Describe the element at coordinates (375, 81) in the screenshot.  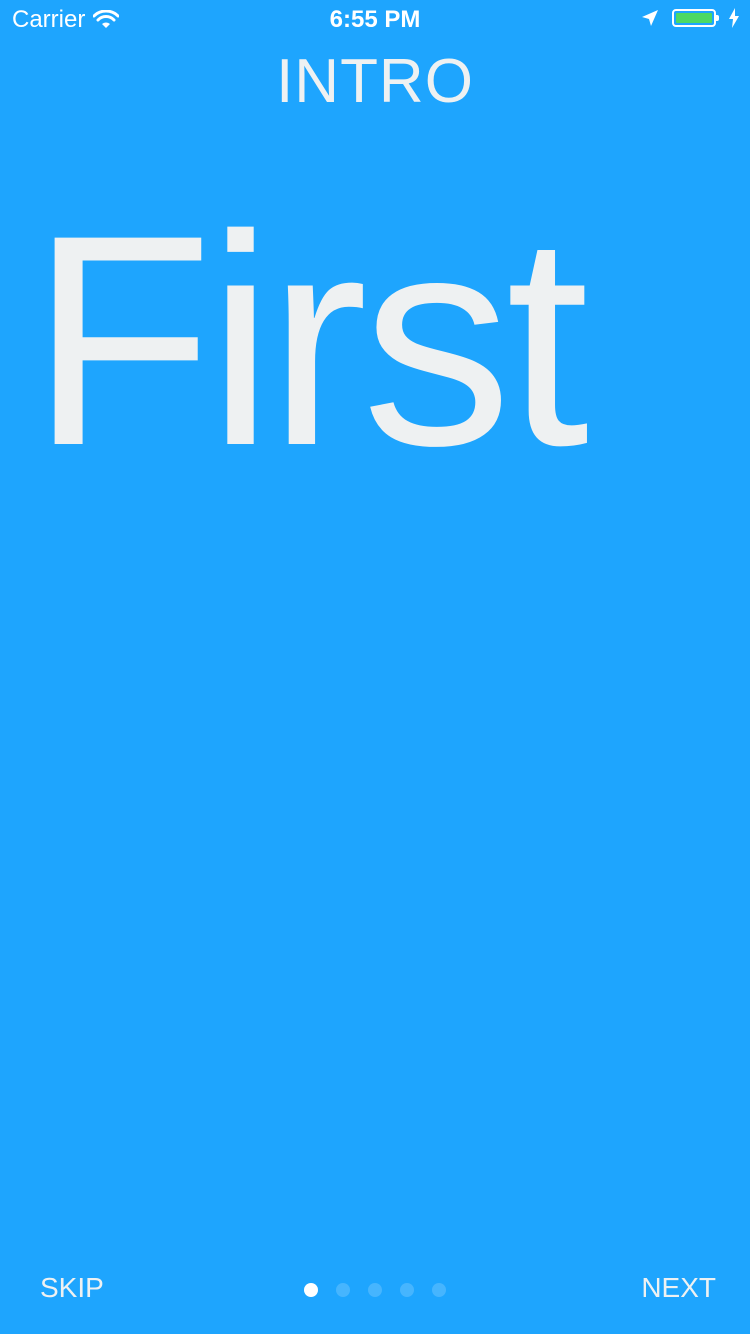
I see `page-title: INTRO` at that location.